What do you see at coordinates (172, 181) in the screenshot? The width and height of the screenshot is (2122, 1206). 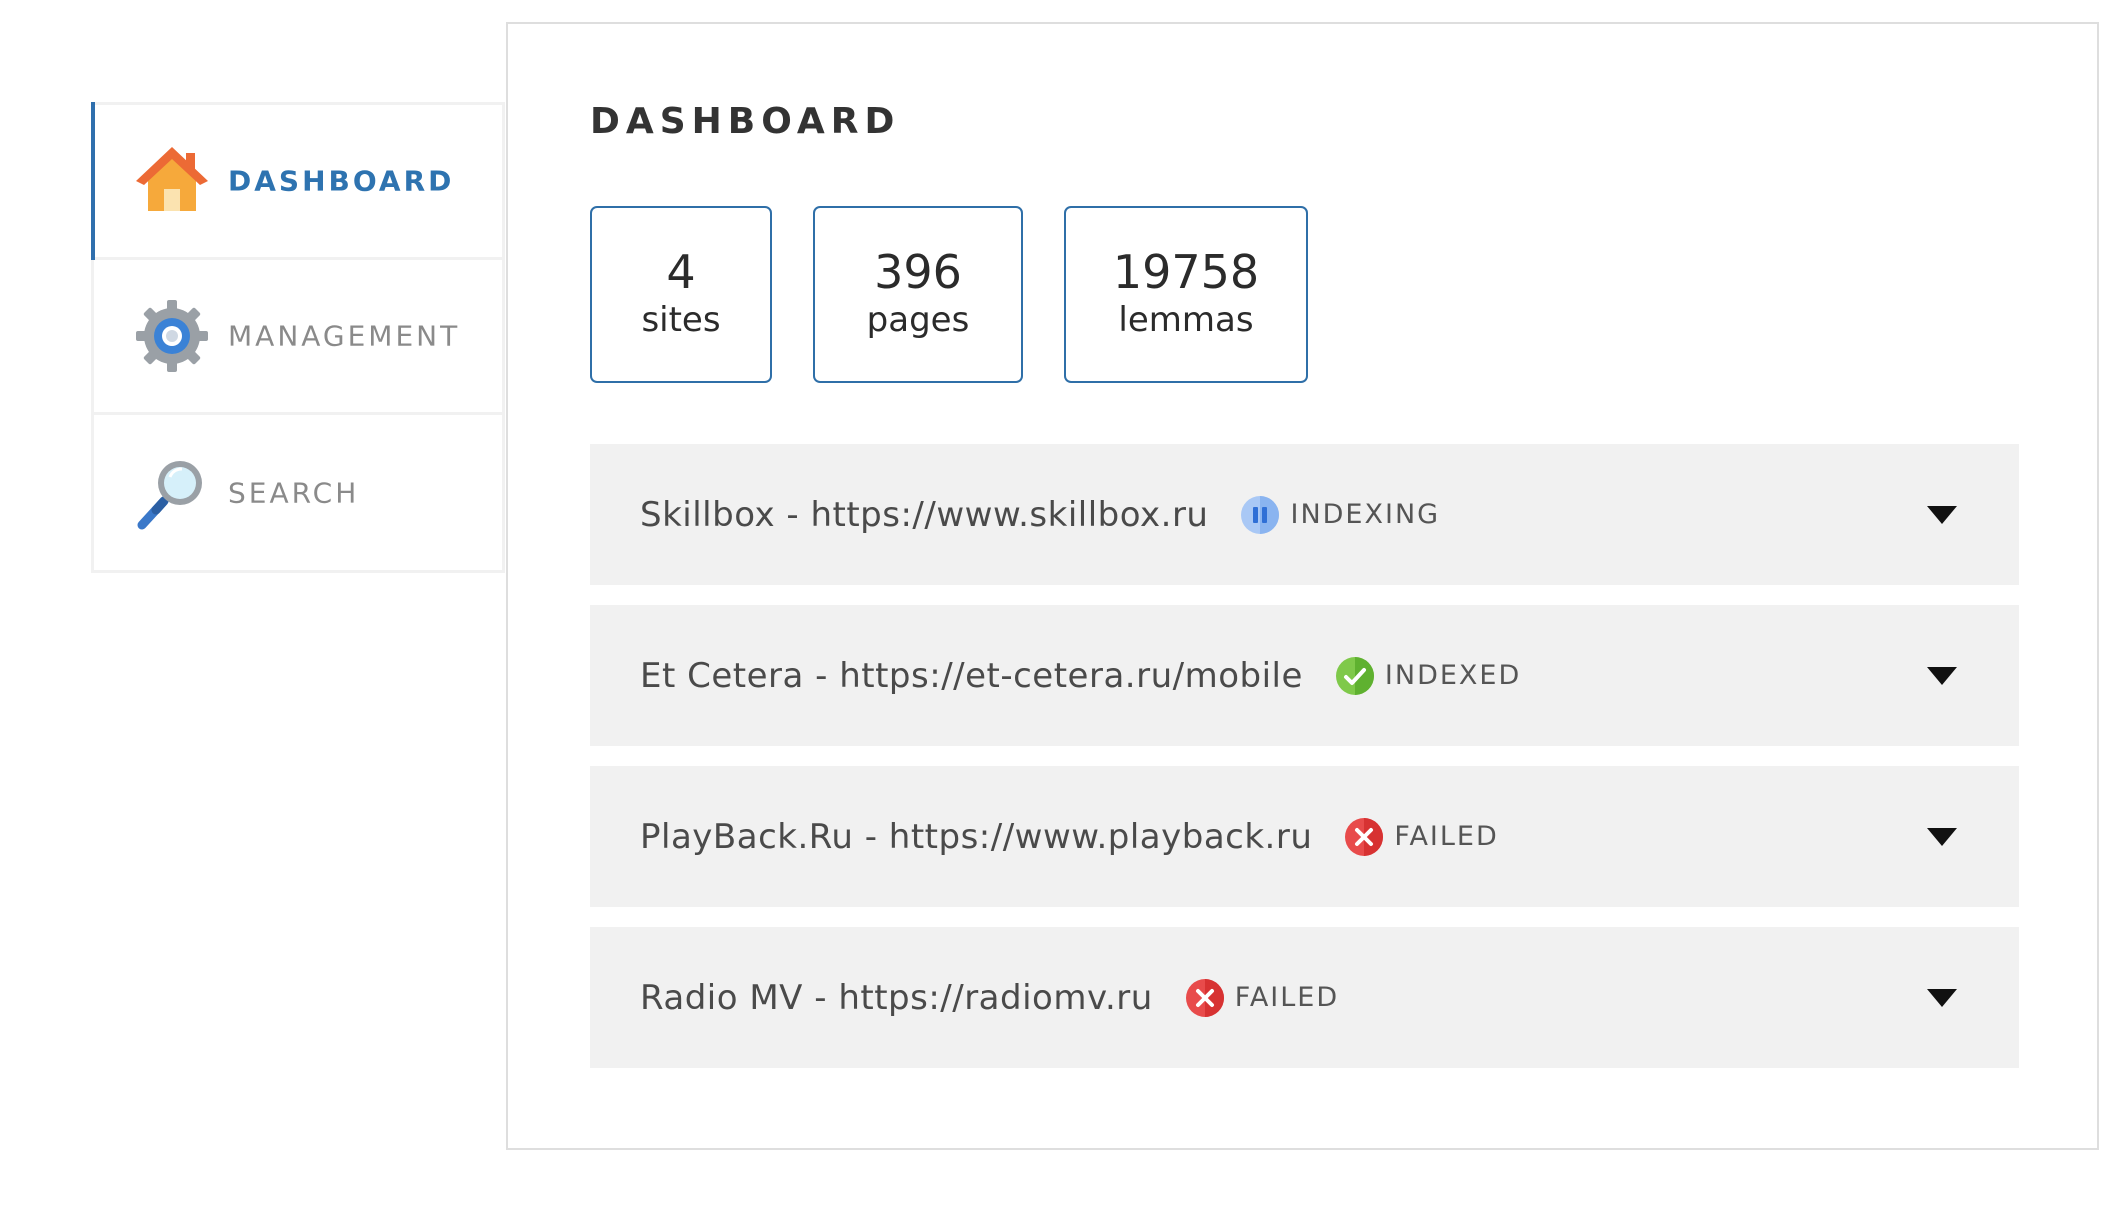 I see `home-icon` at bounding box center [172, 181].